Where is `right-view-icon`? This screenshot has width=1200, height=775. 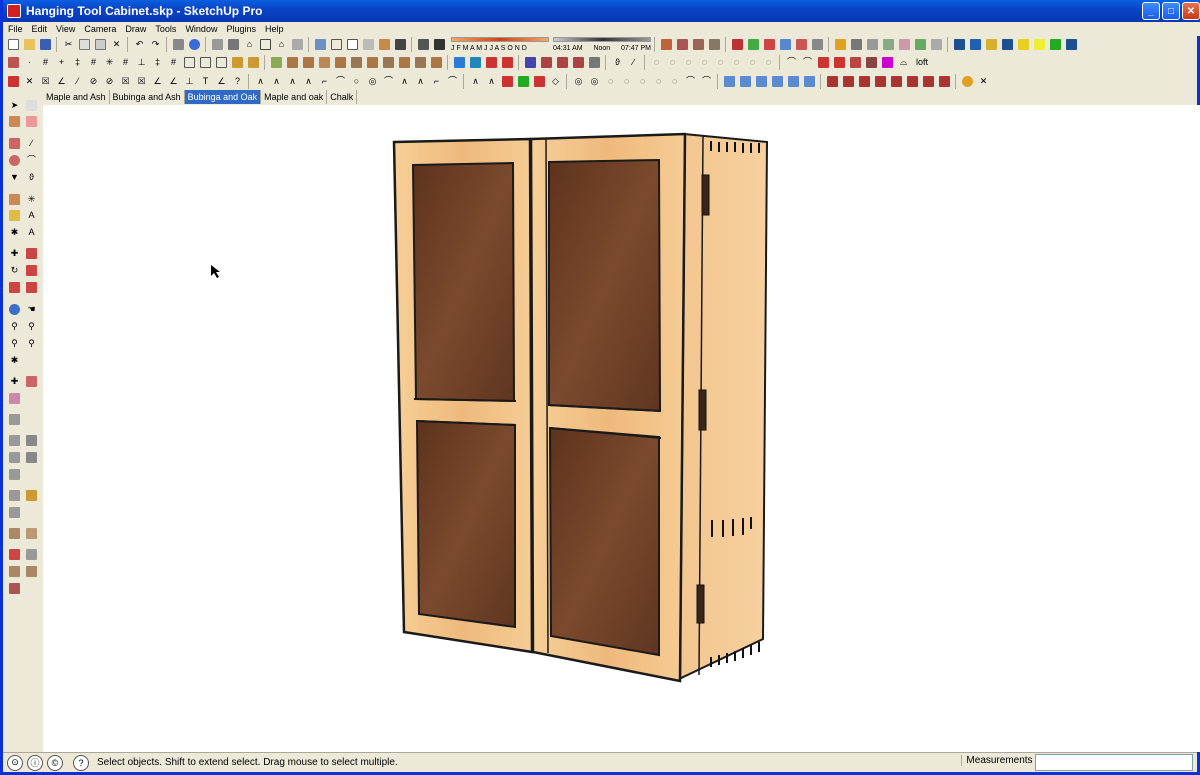
right-view-icon is located at coordinates (265, 44).